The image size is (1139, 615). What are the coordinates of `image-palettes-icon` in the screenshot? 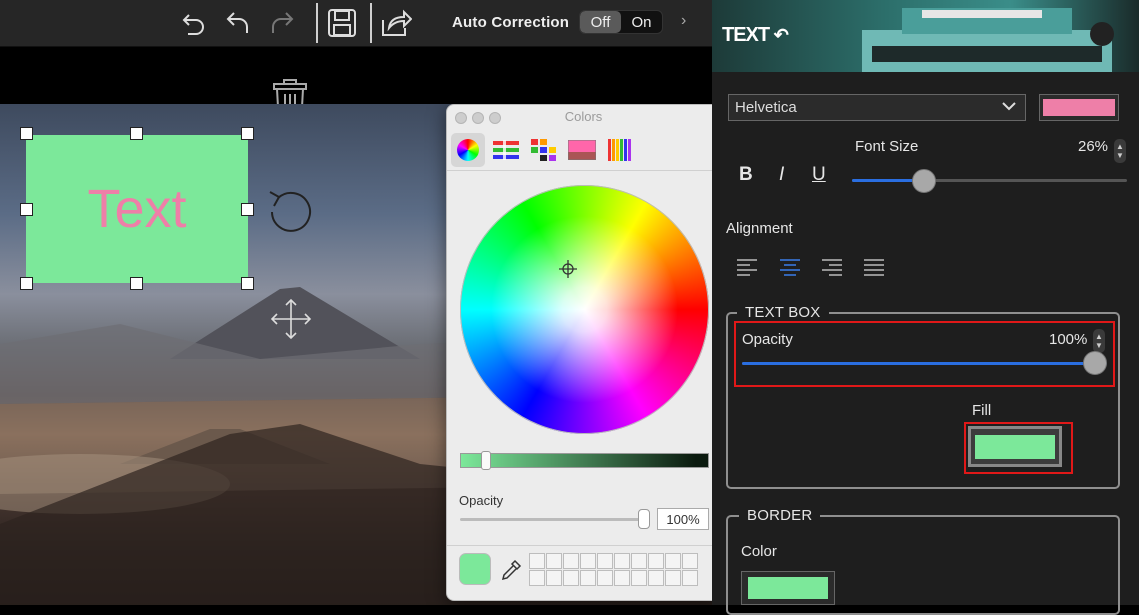 It's located at (582, 150).